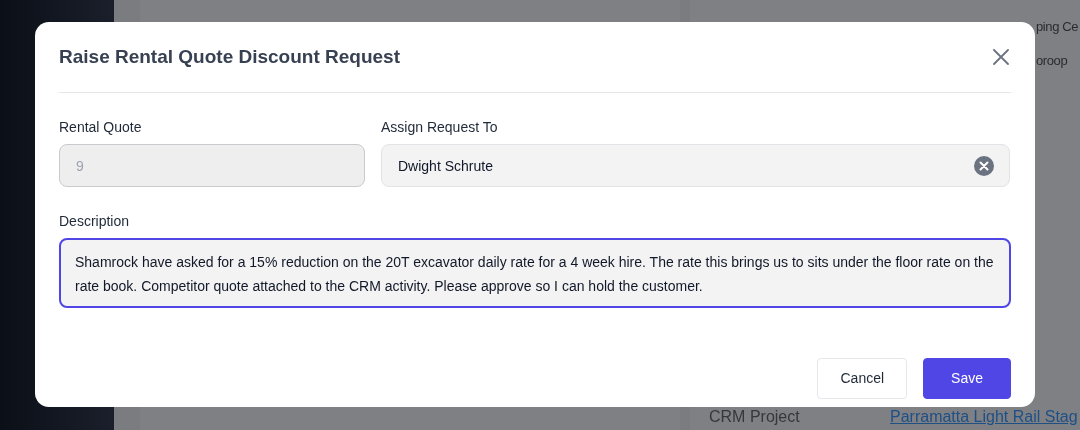  I want to click on description-field: Shamrock have asked for a 15% reduction on the 20T excavator daily rate for a 4 week hire. The rate this brings us to sits under the floor rate on the rate book. Competitor quote attached to the CRM activity. Please approve so I can hold the customer., so click(535, 273).